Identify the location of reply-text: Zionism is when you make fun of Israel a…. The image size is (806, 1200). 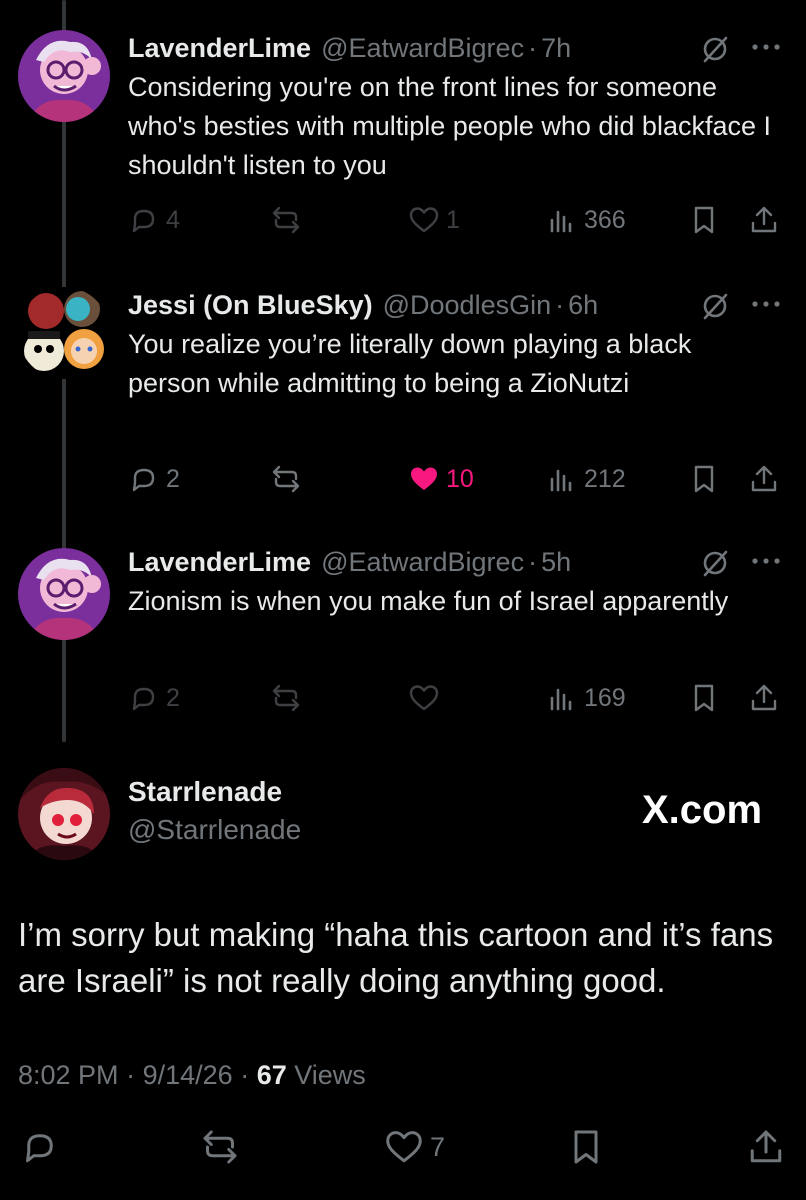
(428, 601).